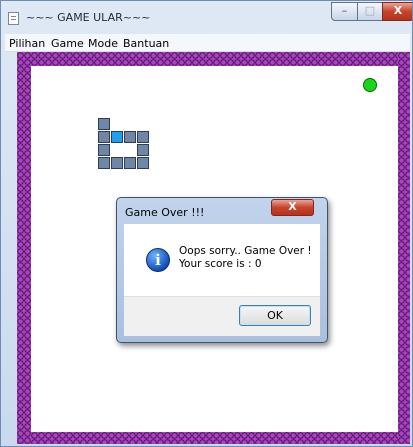 This screenshot has height=447, width=413. Describe the element at coordinates (103, 43) in the screenshot. I see `menu-item-mode: Mode` at that location.